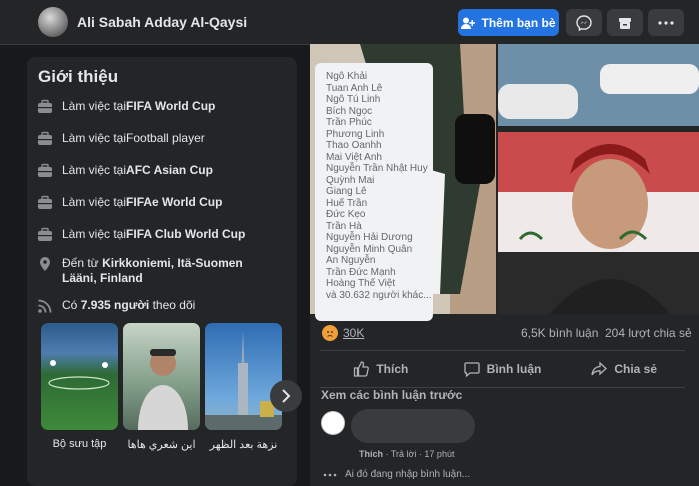 The height and width of the screenshot is (486, 699). Describe the element at coordinates (347, 76) in the screenshot. I see `reactor-name: Ngô Khải` at that location.